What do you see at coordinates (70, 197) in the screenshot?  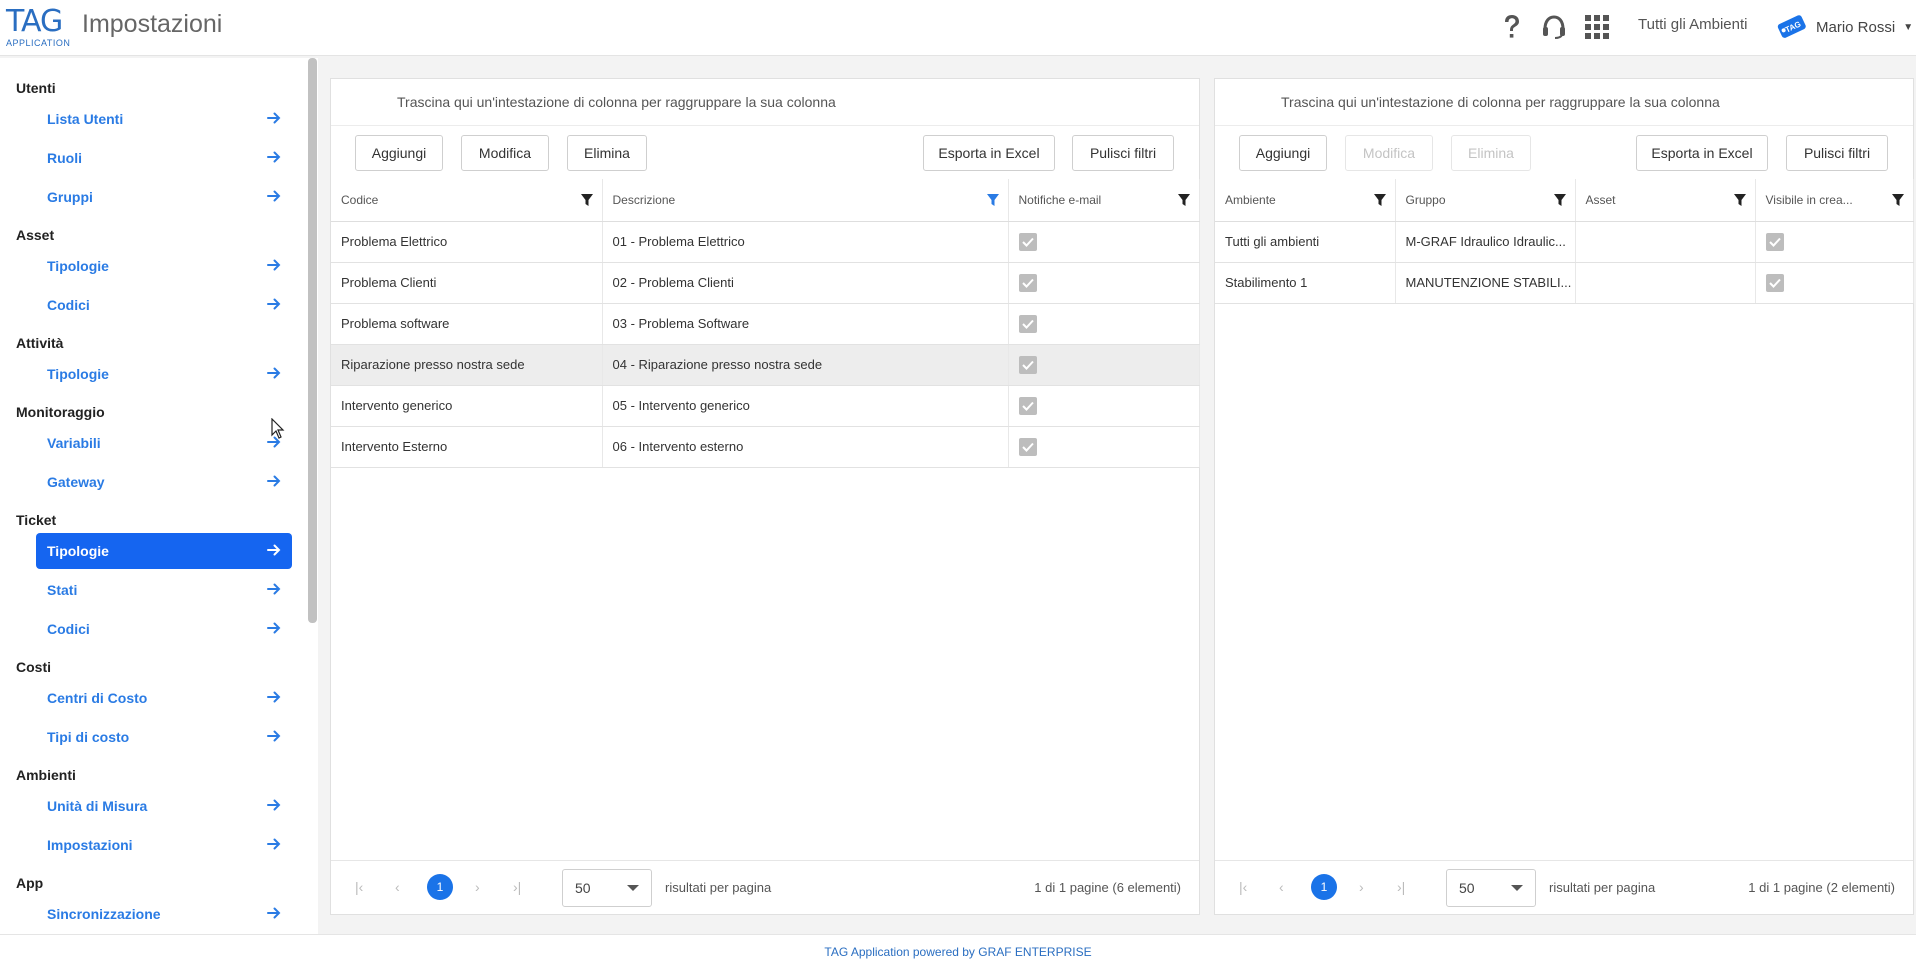 I see `sidebar-item-label: Gruppi` at bounding box center [70, 197].